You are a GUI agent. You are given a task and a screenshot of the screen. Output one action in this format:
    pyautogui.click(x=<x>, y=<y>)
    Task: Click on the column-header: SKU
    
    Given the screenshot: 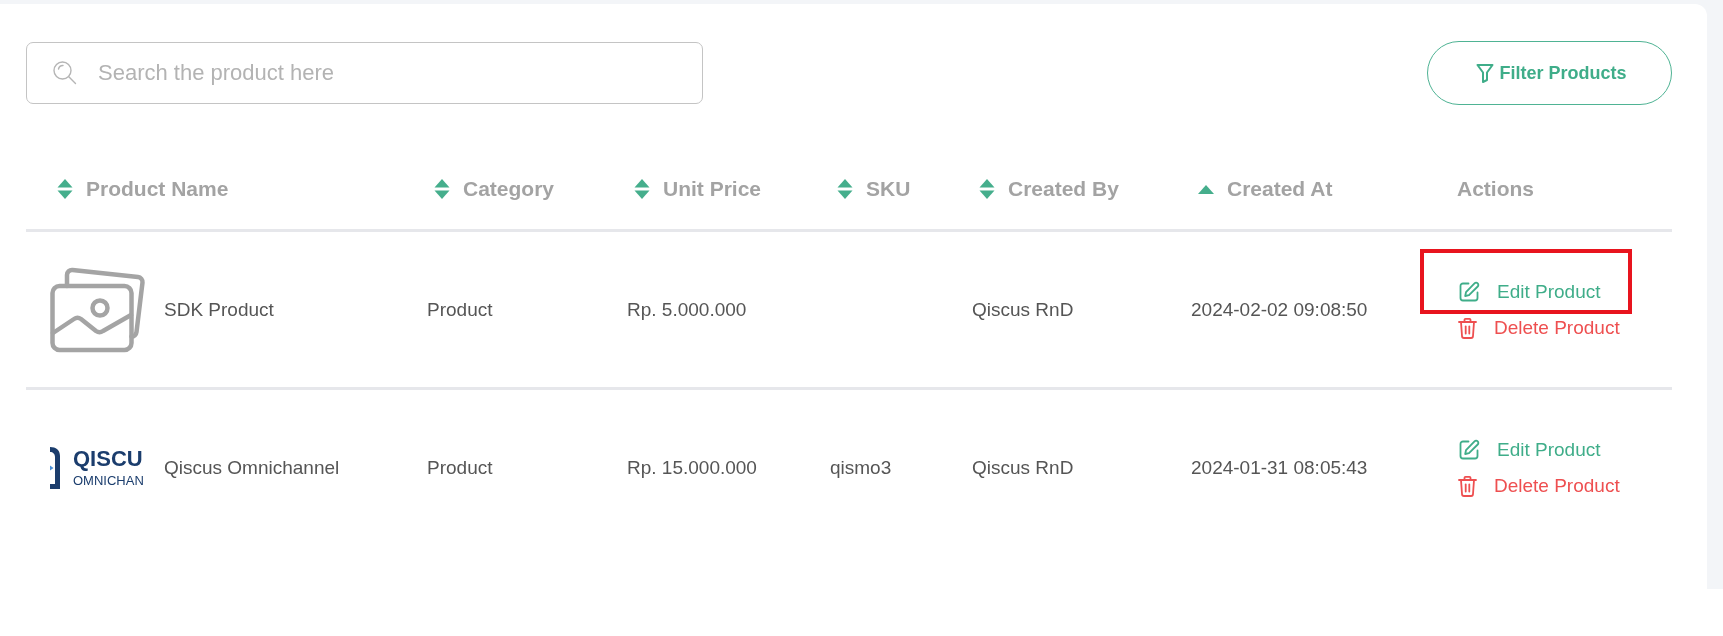 What is the action you would take?
    pyautogui.click(x=874, y=189)
    